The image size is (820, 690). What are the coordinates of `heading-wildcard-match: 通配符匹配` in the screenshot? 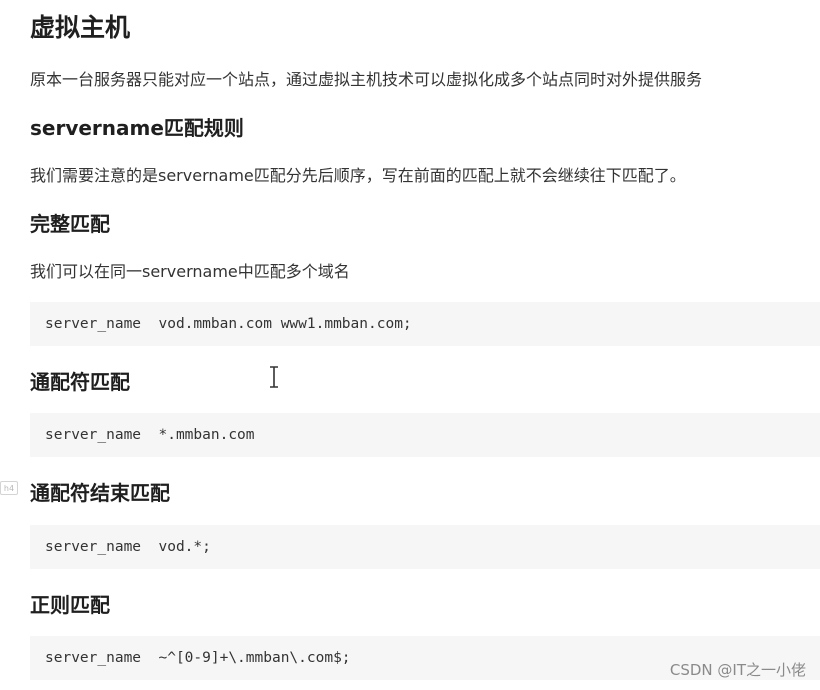 It's located at (80, 382).